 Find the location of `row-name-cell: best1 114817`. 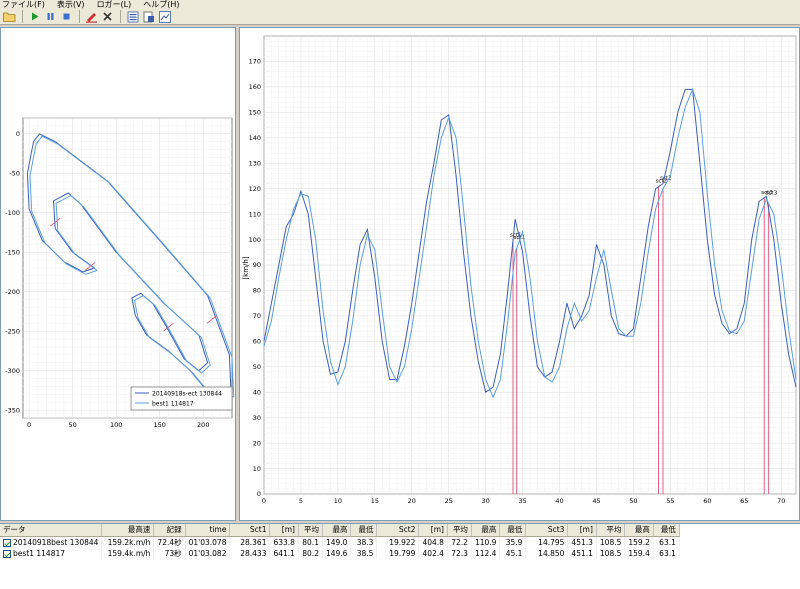

row-name-cell: best1 114817 is located at coordinates (51, 553).